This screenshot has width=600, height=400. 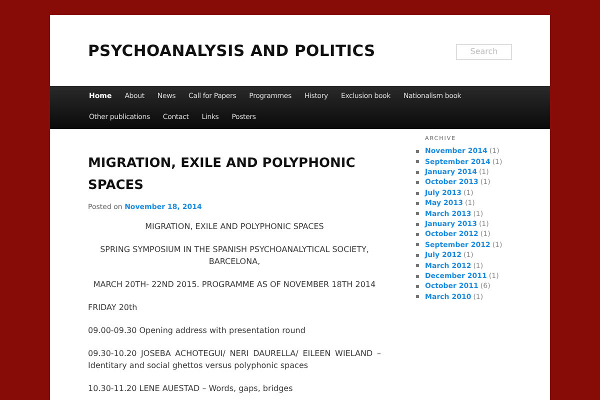 I want to click on post-paragraph: 09.30-10.20 JOSEBA ACHOTEGUI/ NERI DAURELLA/ EILEEN WIELAND – Identitary and social ghettos versus polyphonic spaces, so click(x=234, y=360).